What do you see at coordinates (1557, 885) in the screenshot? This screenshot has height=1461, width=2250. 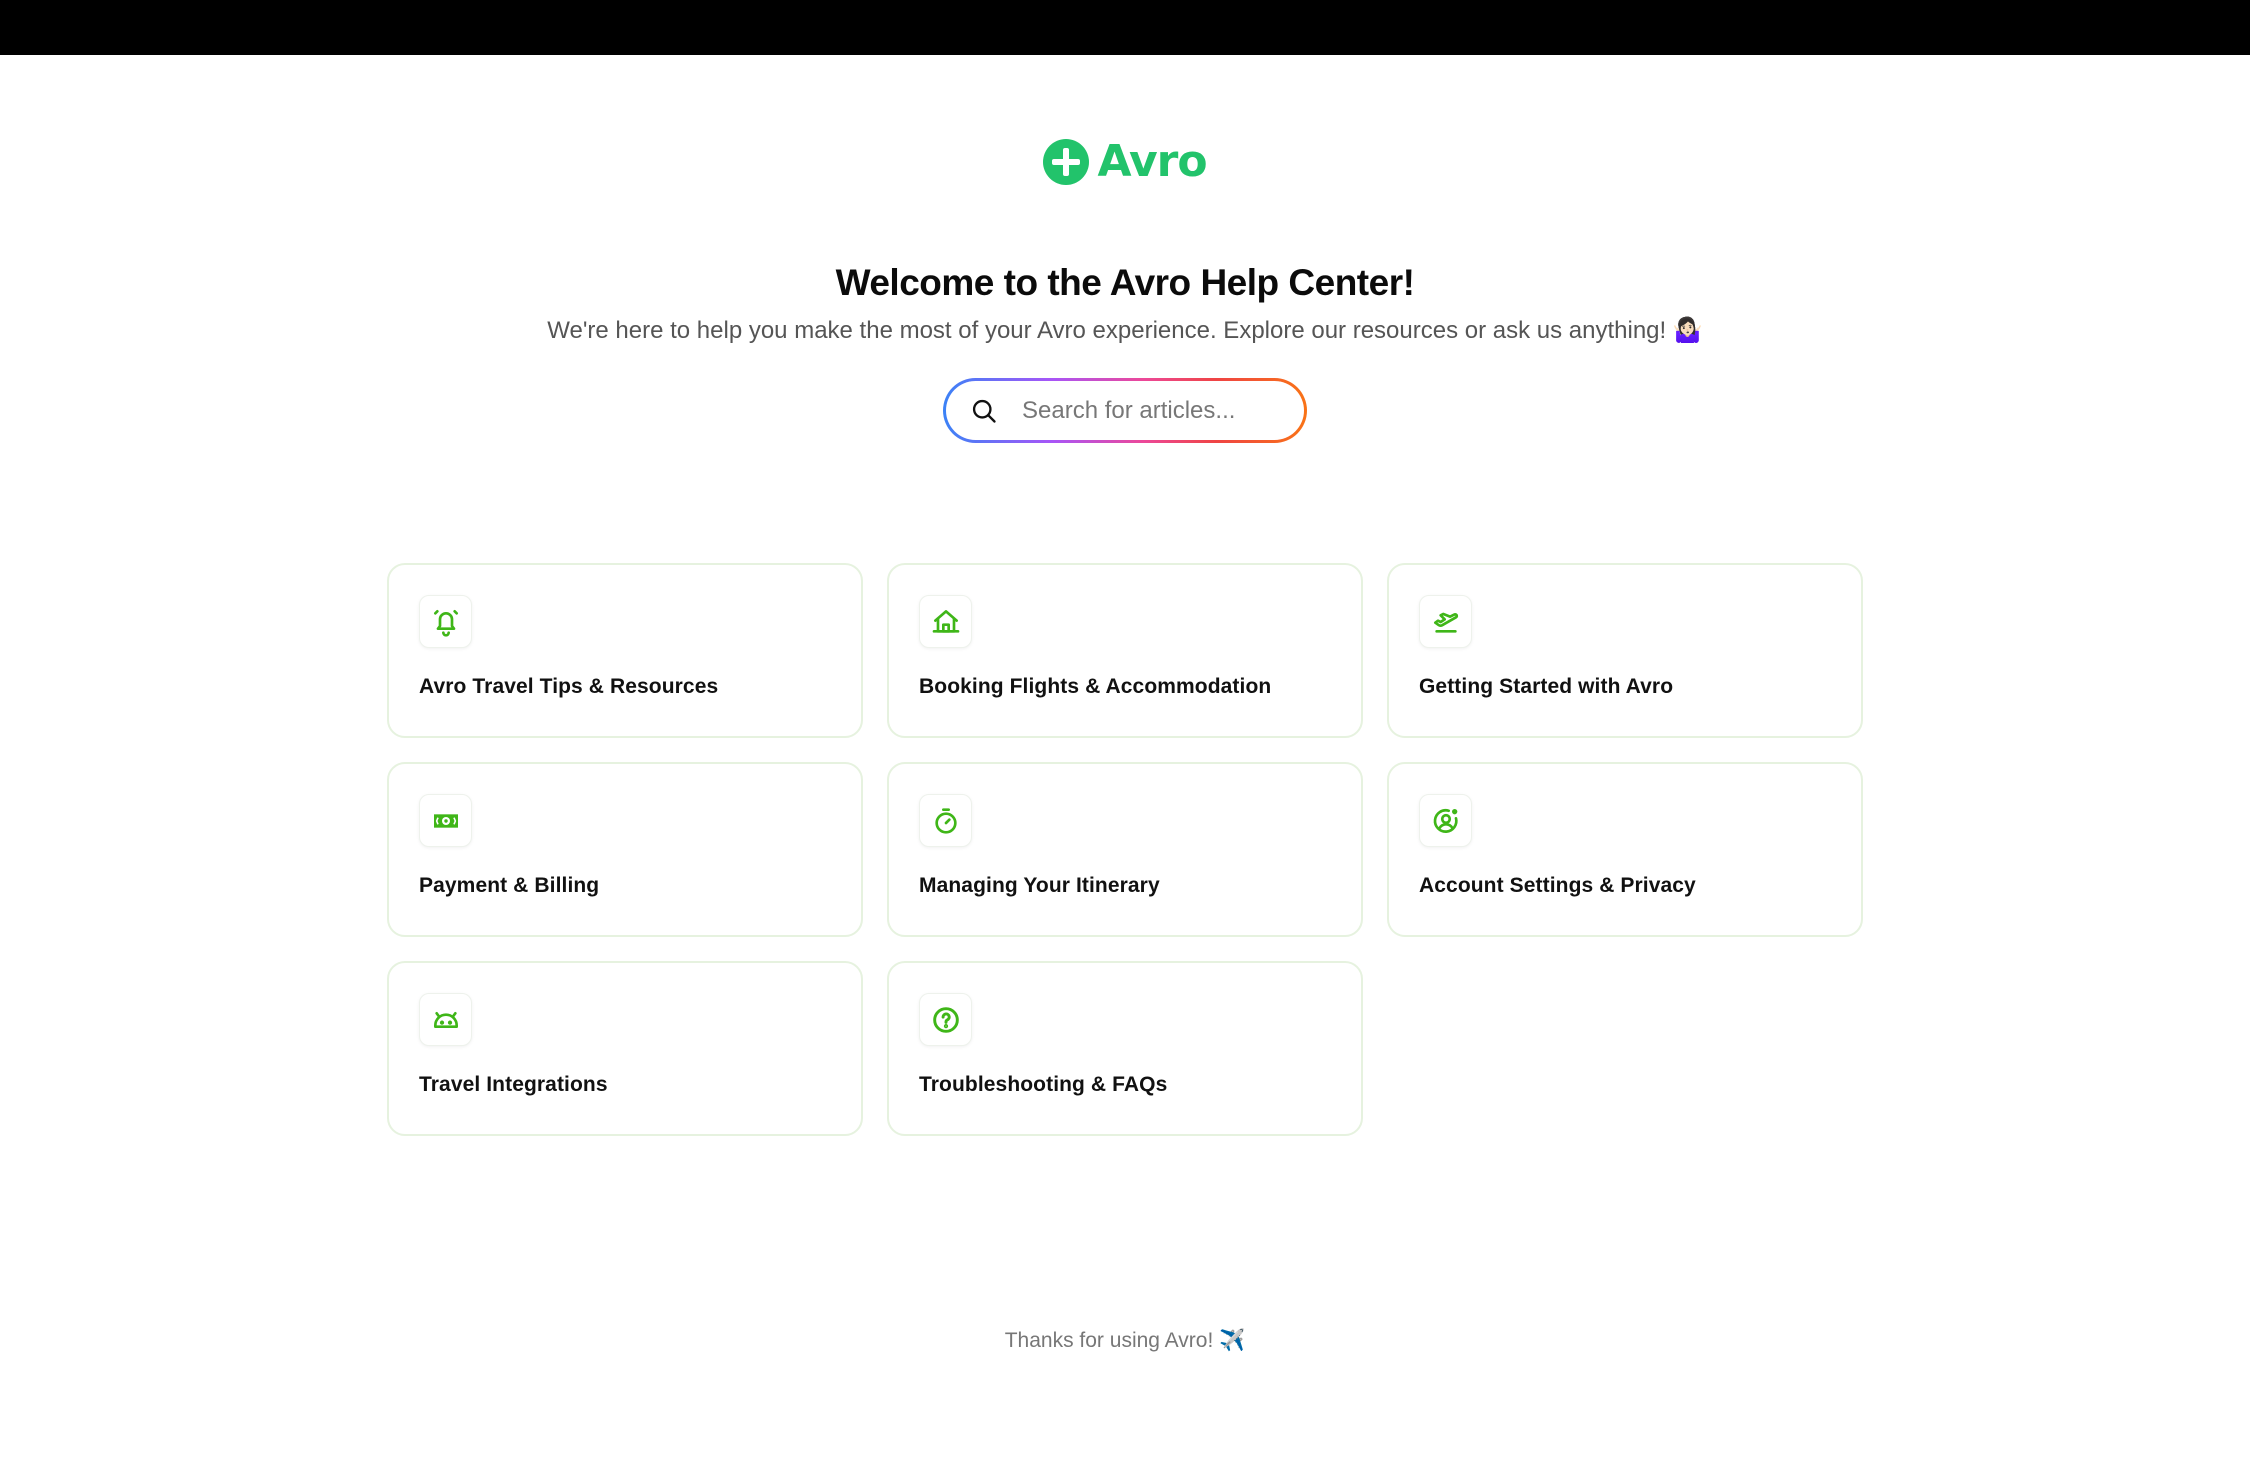 I see `category-title: Account Settings & Privacy` at bounding box center [1557, 885].